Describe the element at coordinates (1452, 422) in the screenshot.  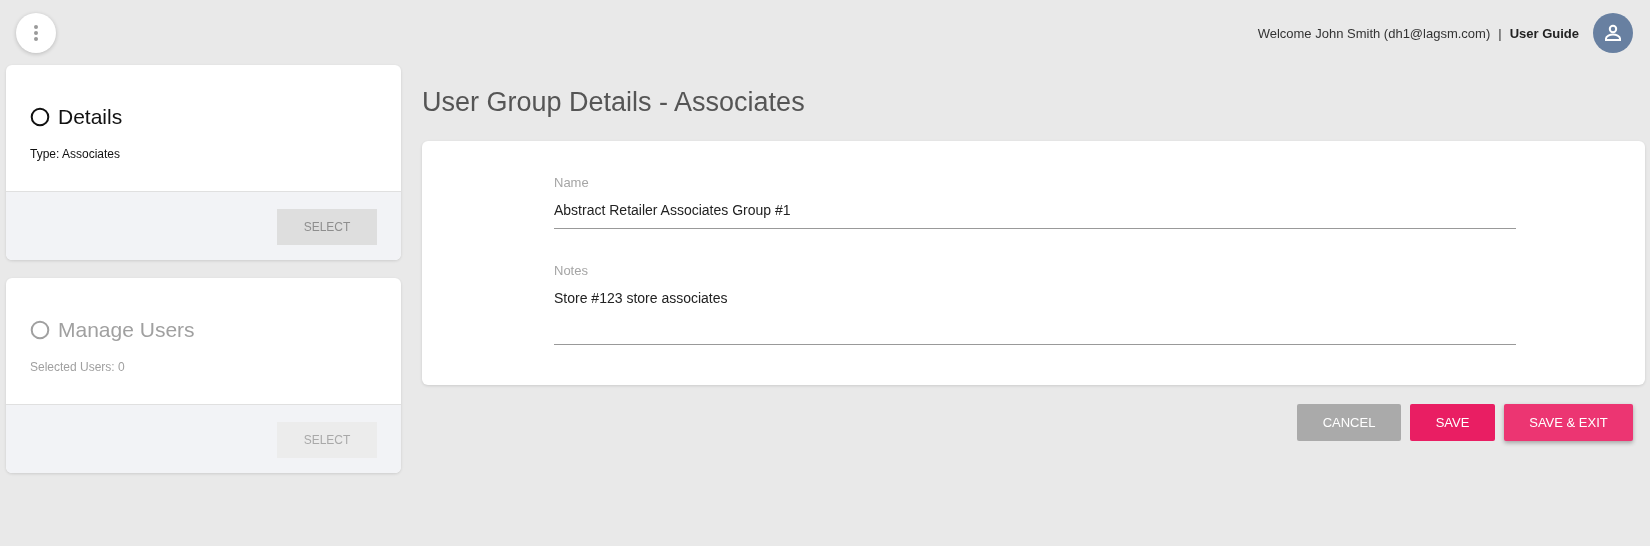
I see `save-button: SAVE` at that location.